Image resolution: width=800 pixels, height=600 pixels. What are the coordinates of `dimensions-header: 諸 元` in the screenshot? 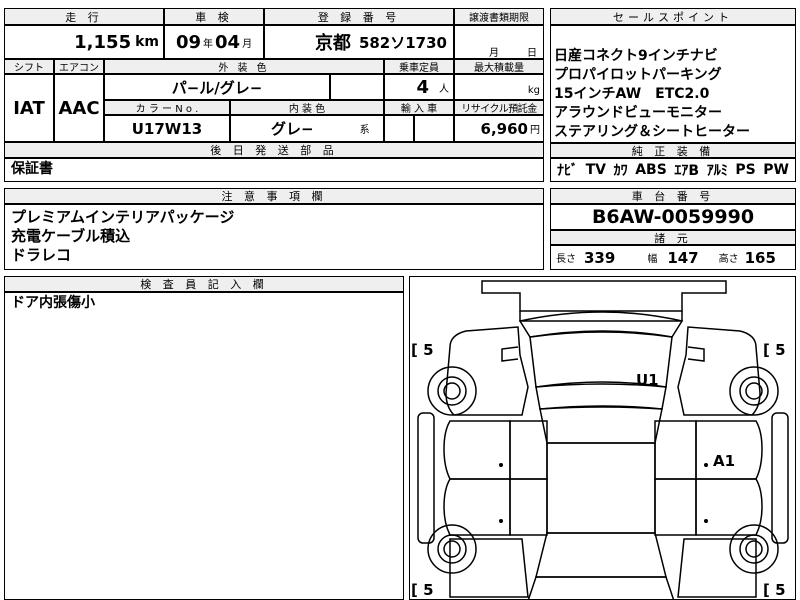 It's located at (673, 237).